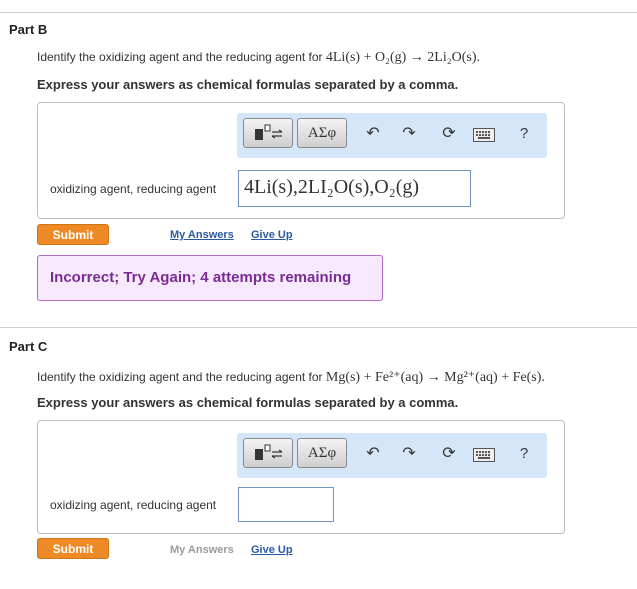  I want to click on part-c-equation: Mg(s) + Fe²⁺(aq) → Mg²⁺(aq) + Fe(s)., so click(435, 377).